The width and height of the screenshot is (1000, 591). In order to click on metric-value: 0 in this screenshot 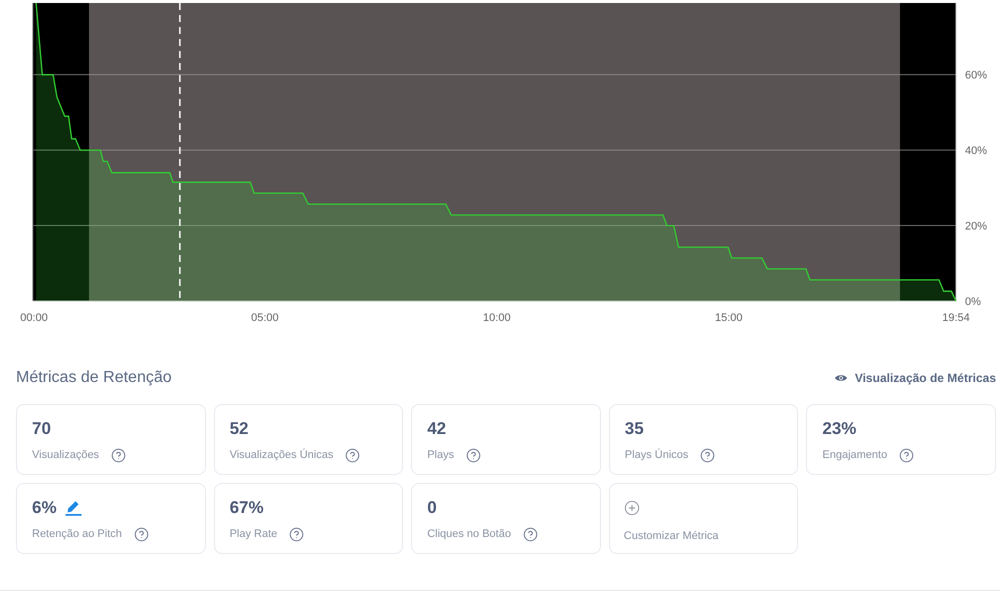, I will do `click(432, 508)`.